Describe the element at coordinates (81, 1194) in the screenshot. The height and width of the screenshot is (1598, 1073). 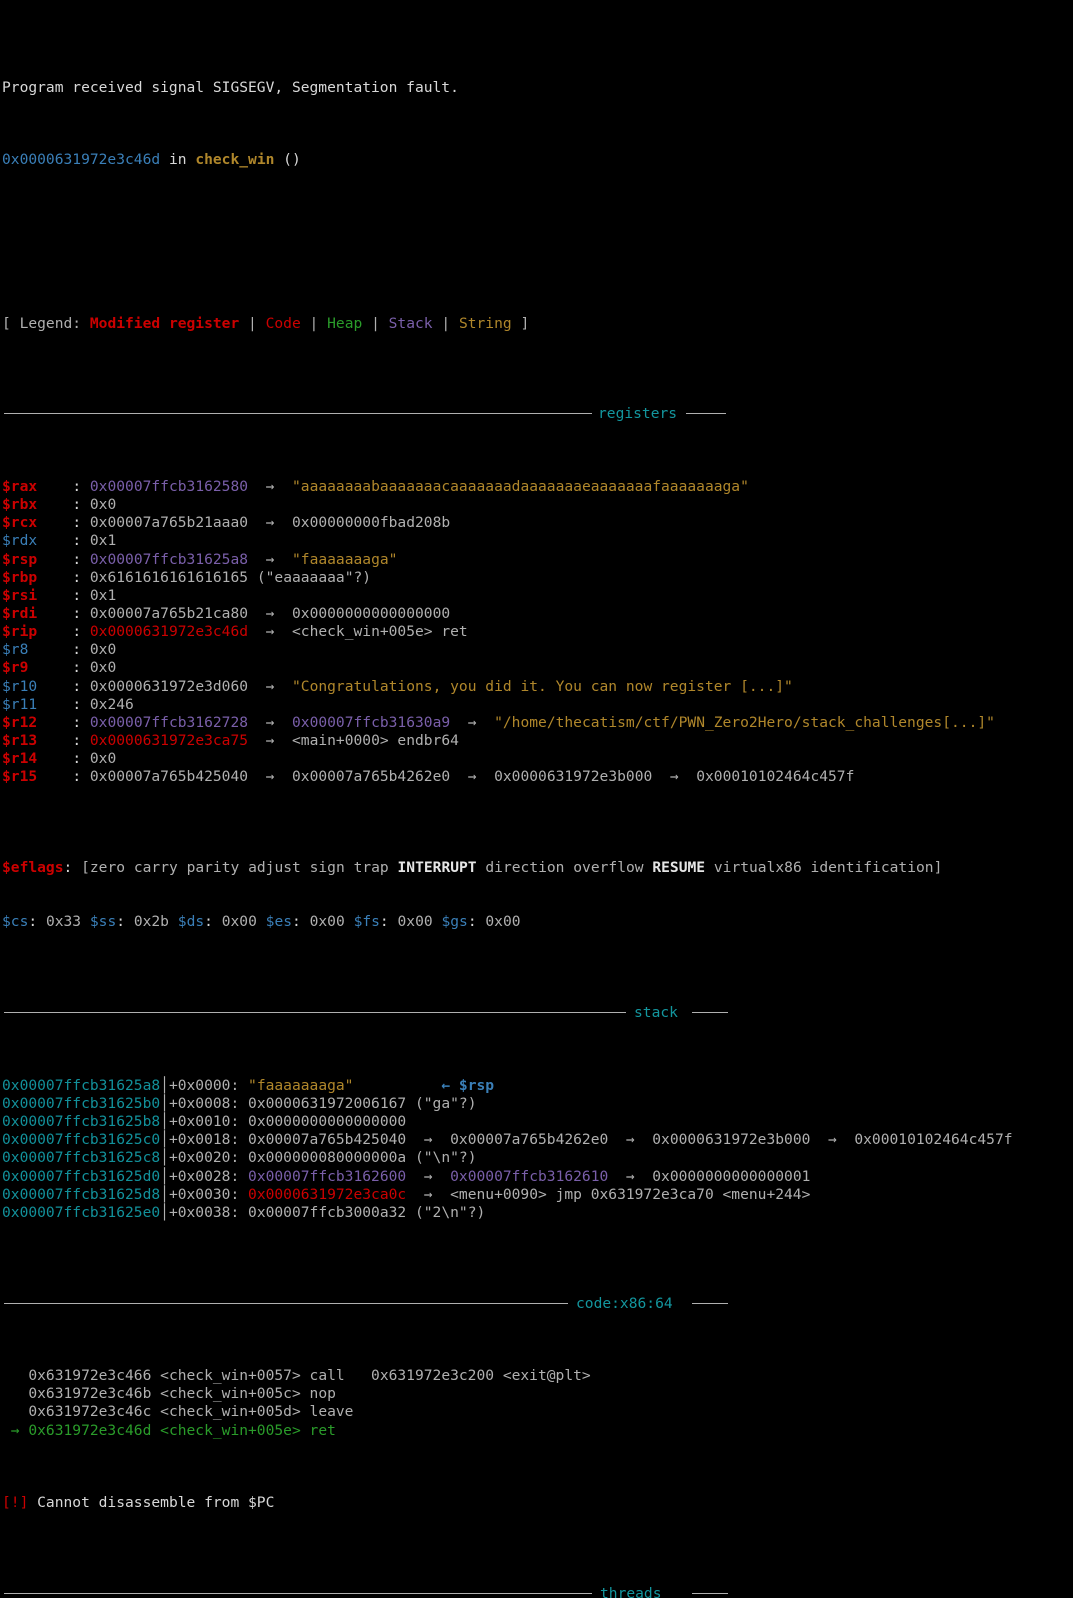
I see `stack-address: 0x00007ffcb31625d8` at that location.